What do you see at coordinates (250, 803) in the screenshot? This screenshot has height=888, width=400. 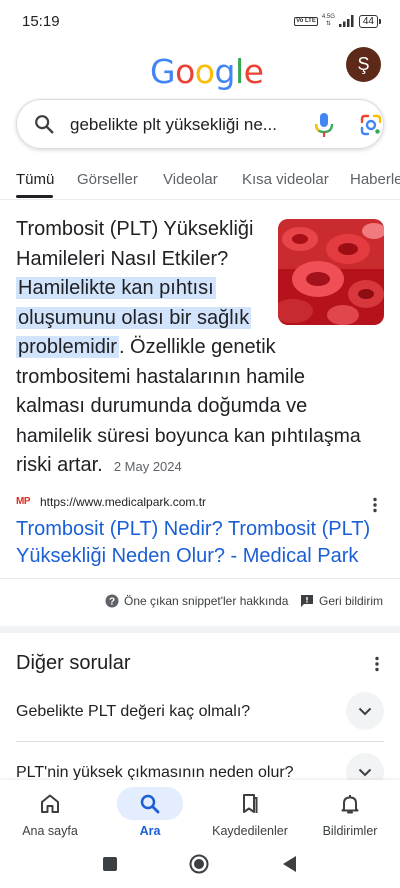 I see `bookmark-icon` at bounding box center [250, 803].